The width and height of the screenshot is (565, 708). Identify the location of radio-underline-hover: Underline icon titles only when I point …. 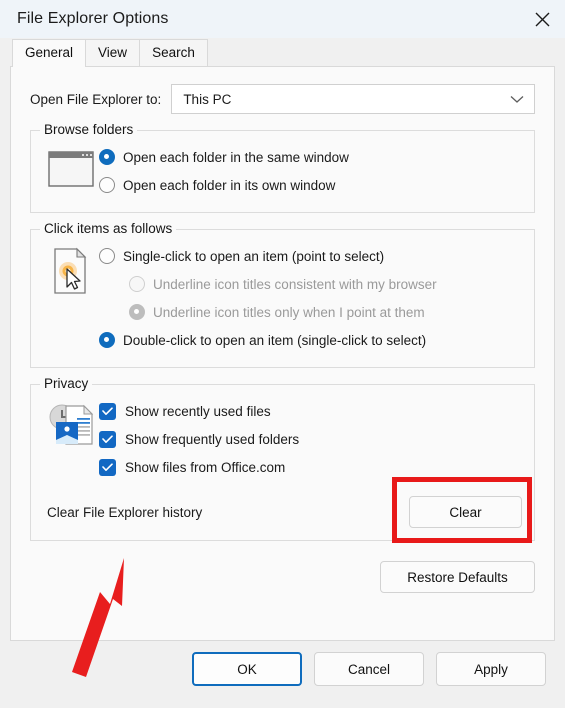
(310, 312).